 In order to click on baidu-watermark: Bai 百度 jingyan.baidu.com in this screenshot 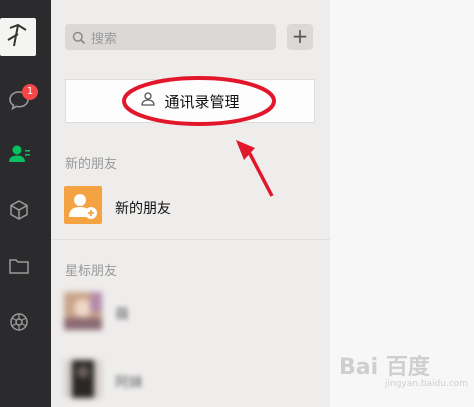, I will do `click(402, 370)`.